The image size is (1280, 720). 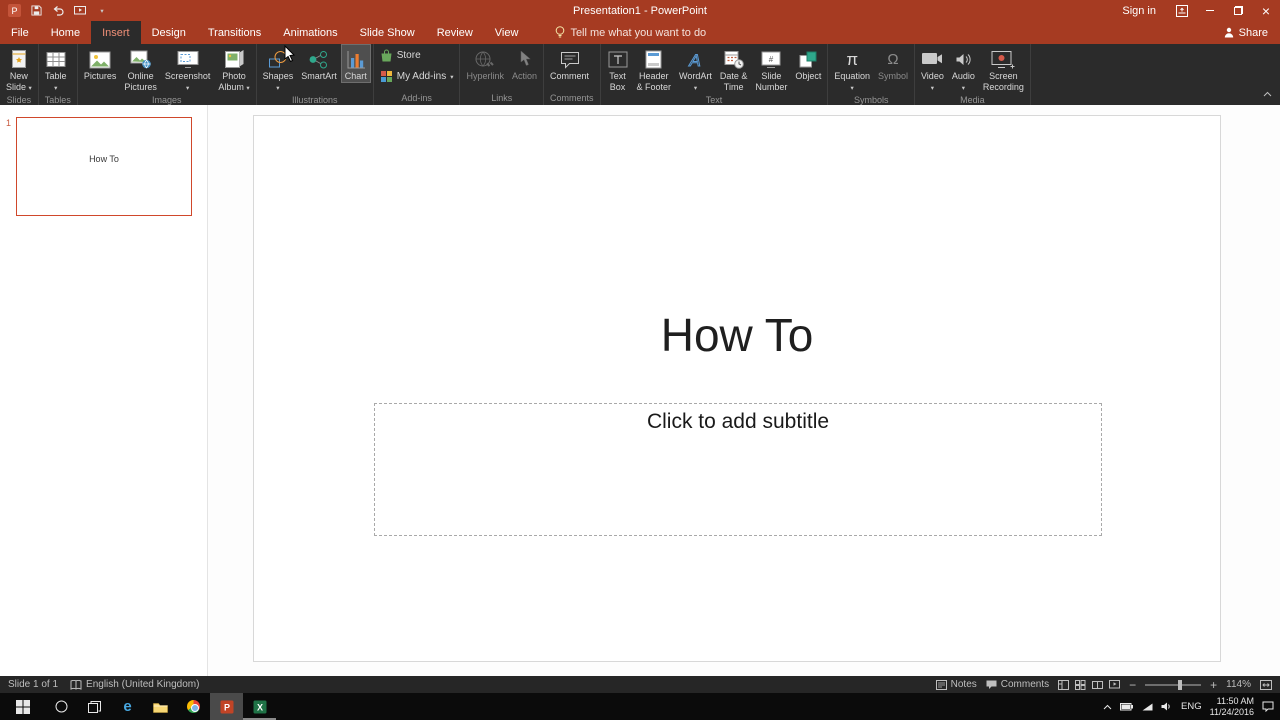 What do you see at coordinates (455, 32) in the screenshot?
I see `tab-review: Review` at bounding box center [455, 32].